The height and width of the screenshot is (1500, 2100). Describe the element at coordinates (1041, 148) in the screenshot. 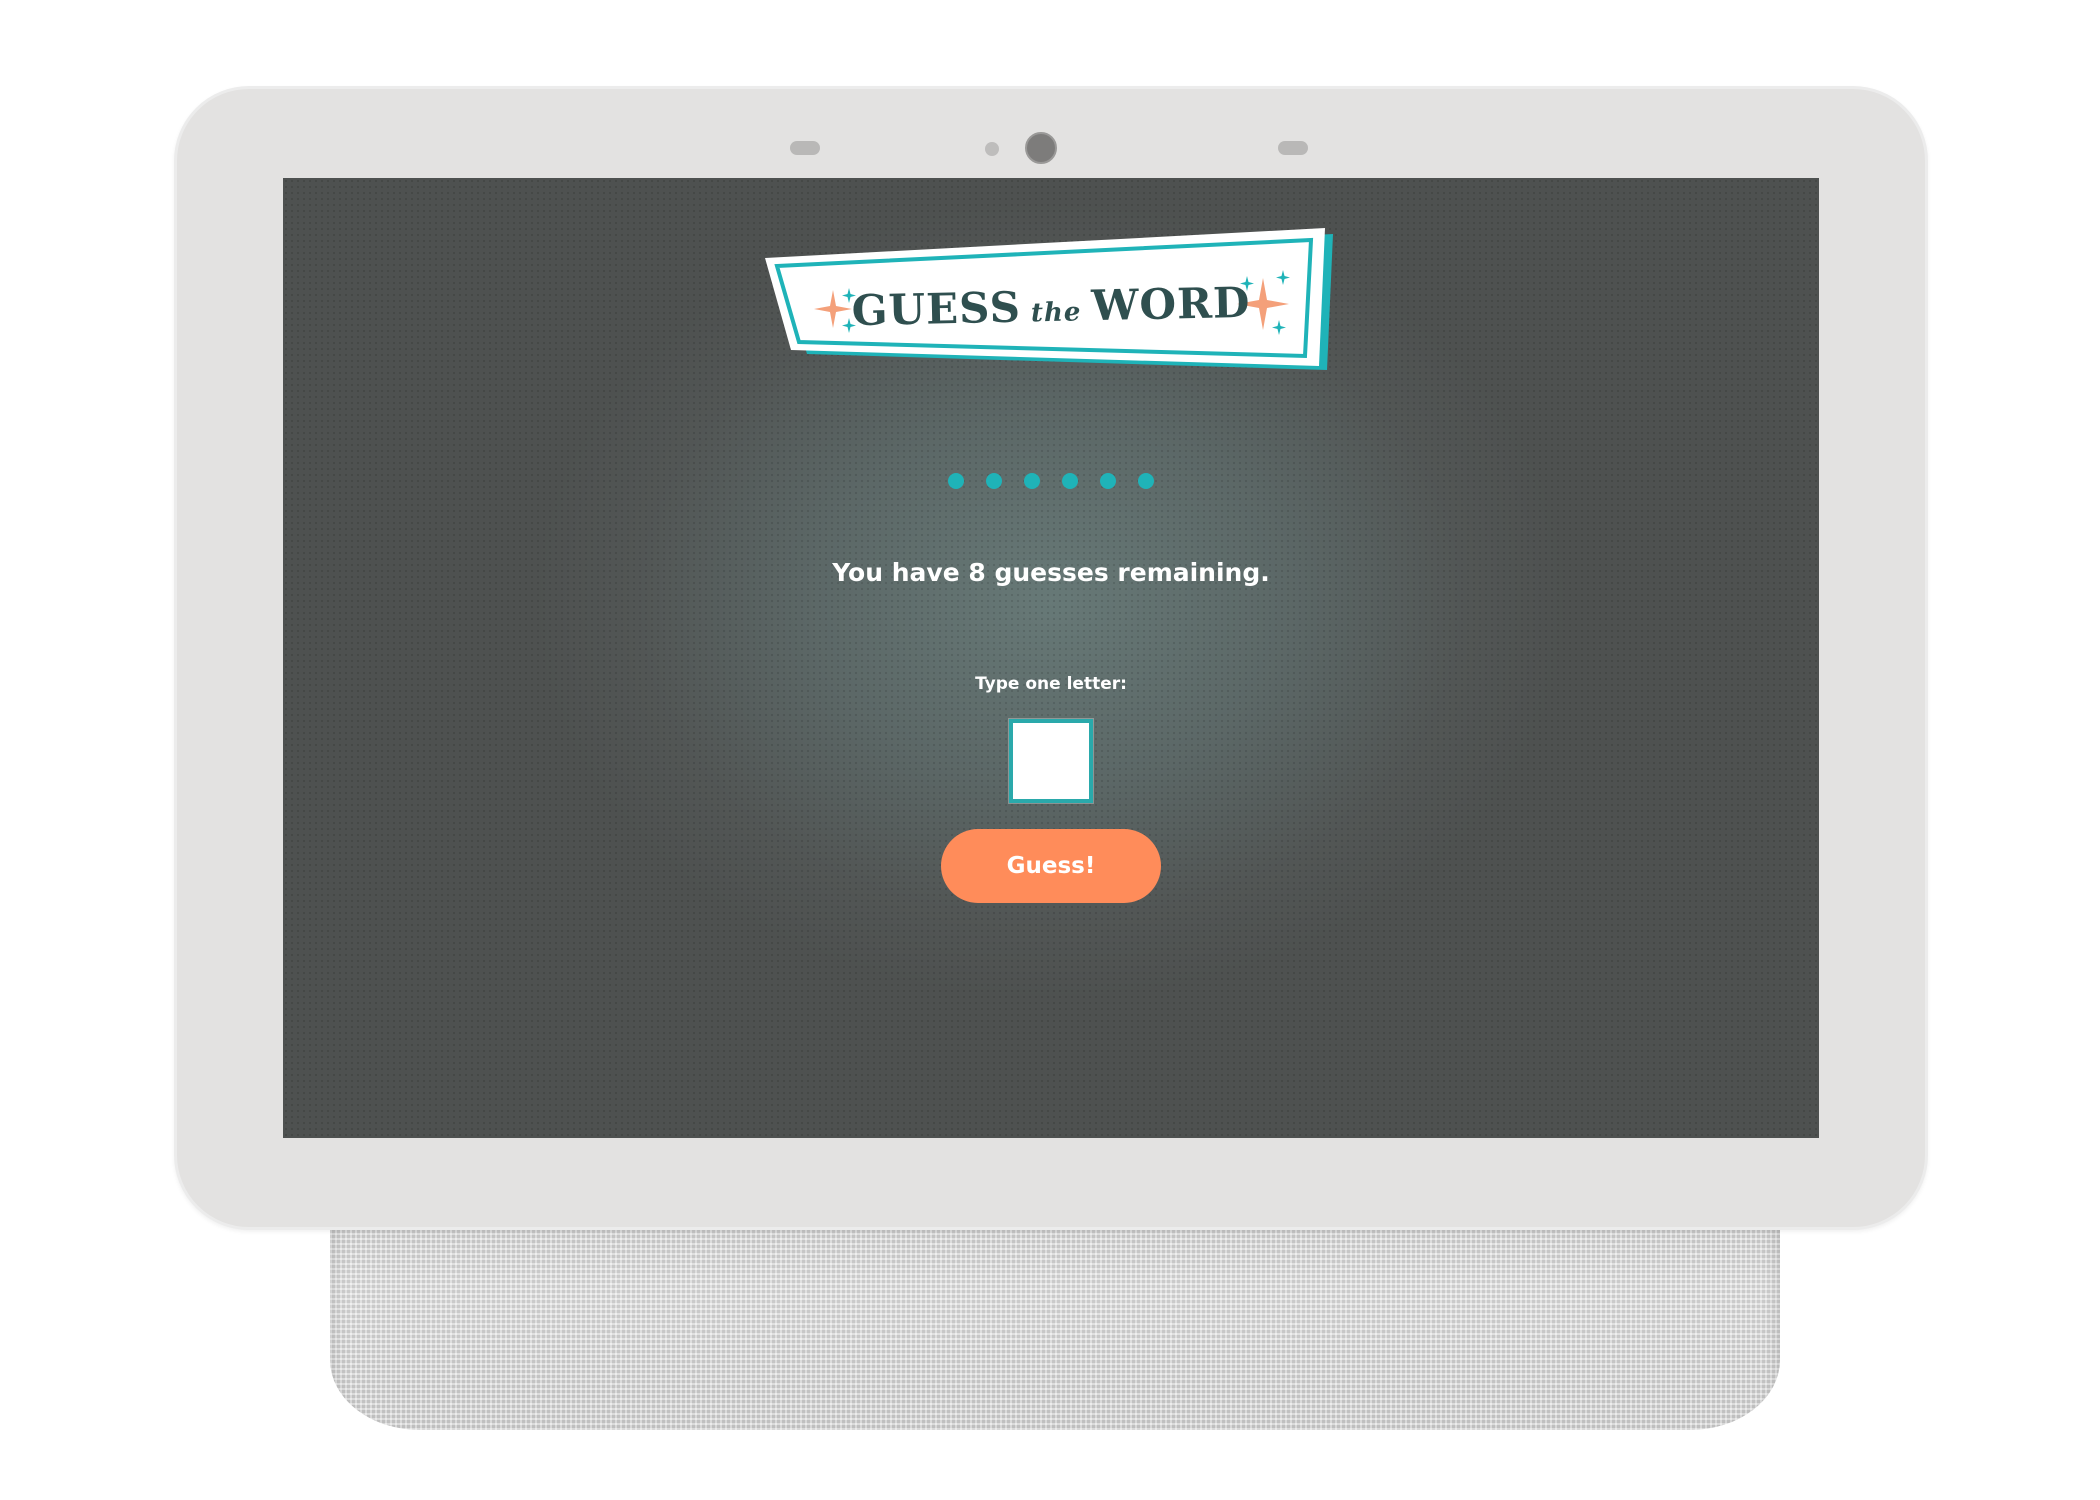

I see `camera-icon` at that location.